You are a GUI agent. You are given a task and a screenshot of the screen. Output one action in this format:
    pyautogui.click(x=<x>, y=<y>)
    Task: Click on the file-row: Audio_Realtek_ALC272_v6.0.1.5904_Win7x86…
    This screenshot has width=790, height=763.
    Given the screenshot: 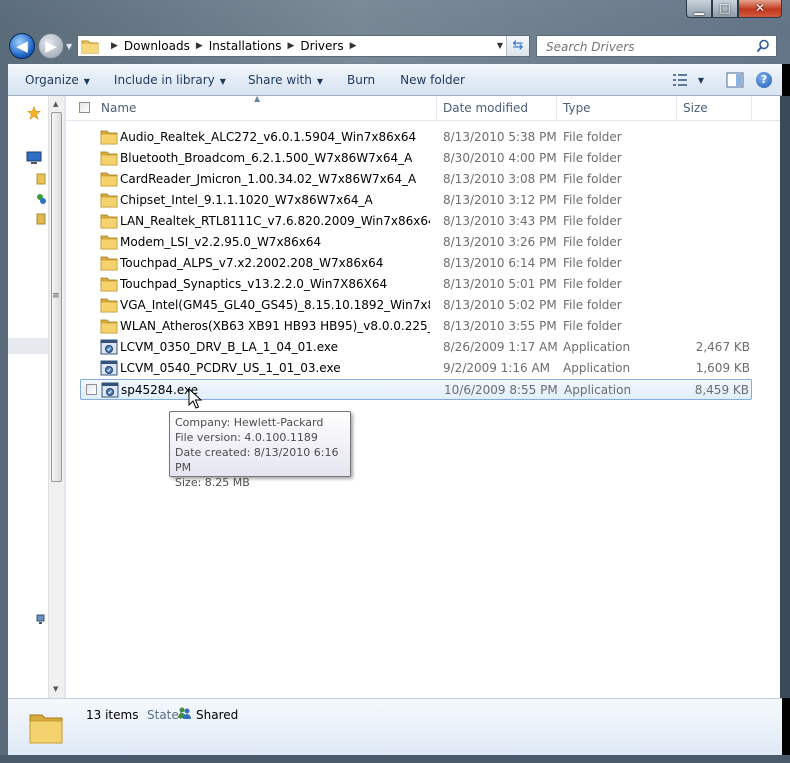 What is the action you would take?
    pyautogui.click(x=416, y=137)
    